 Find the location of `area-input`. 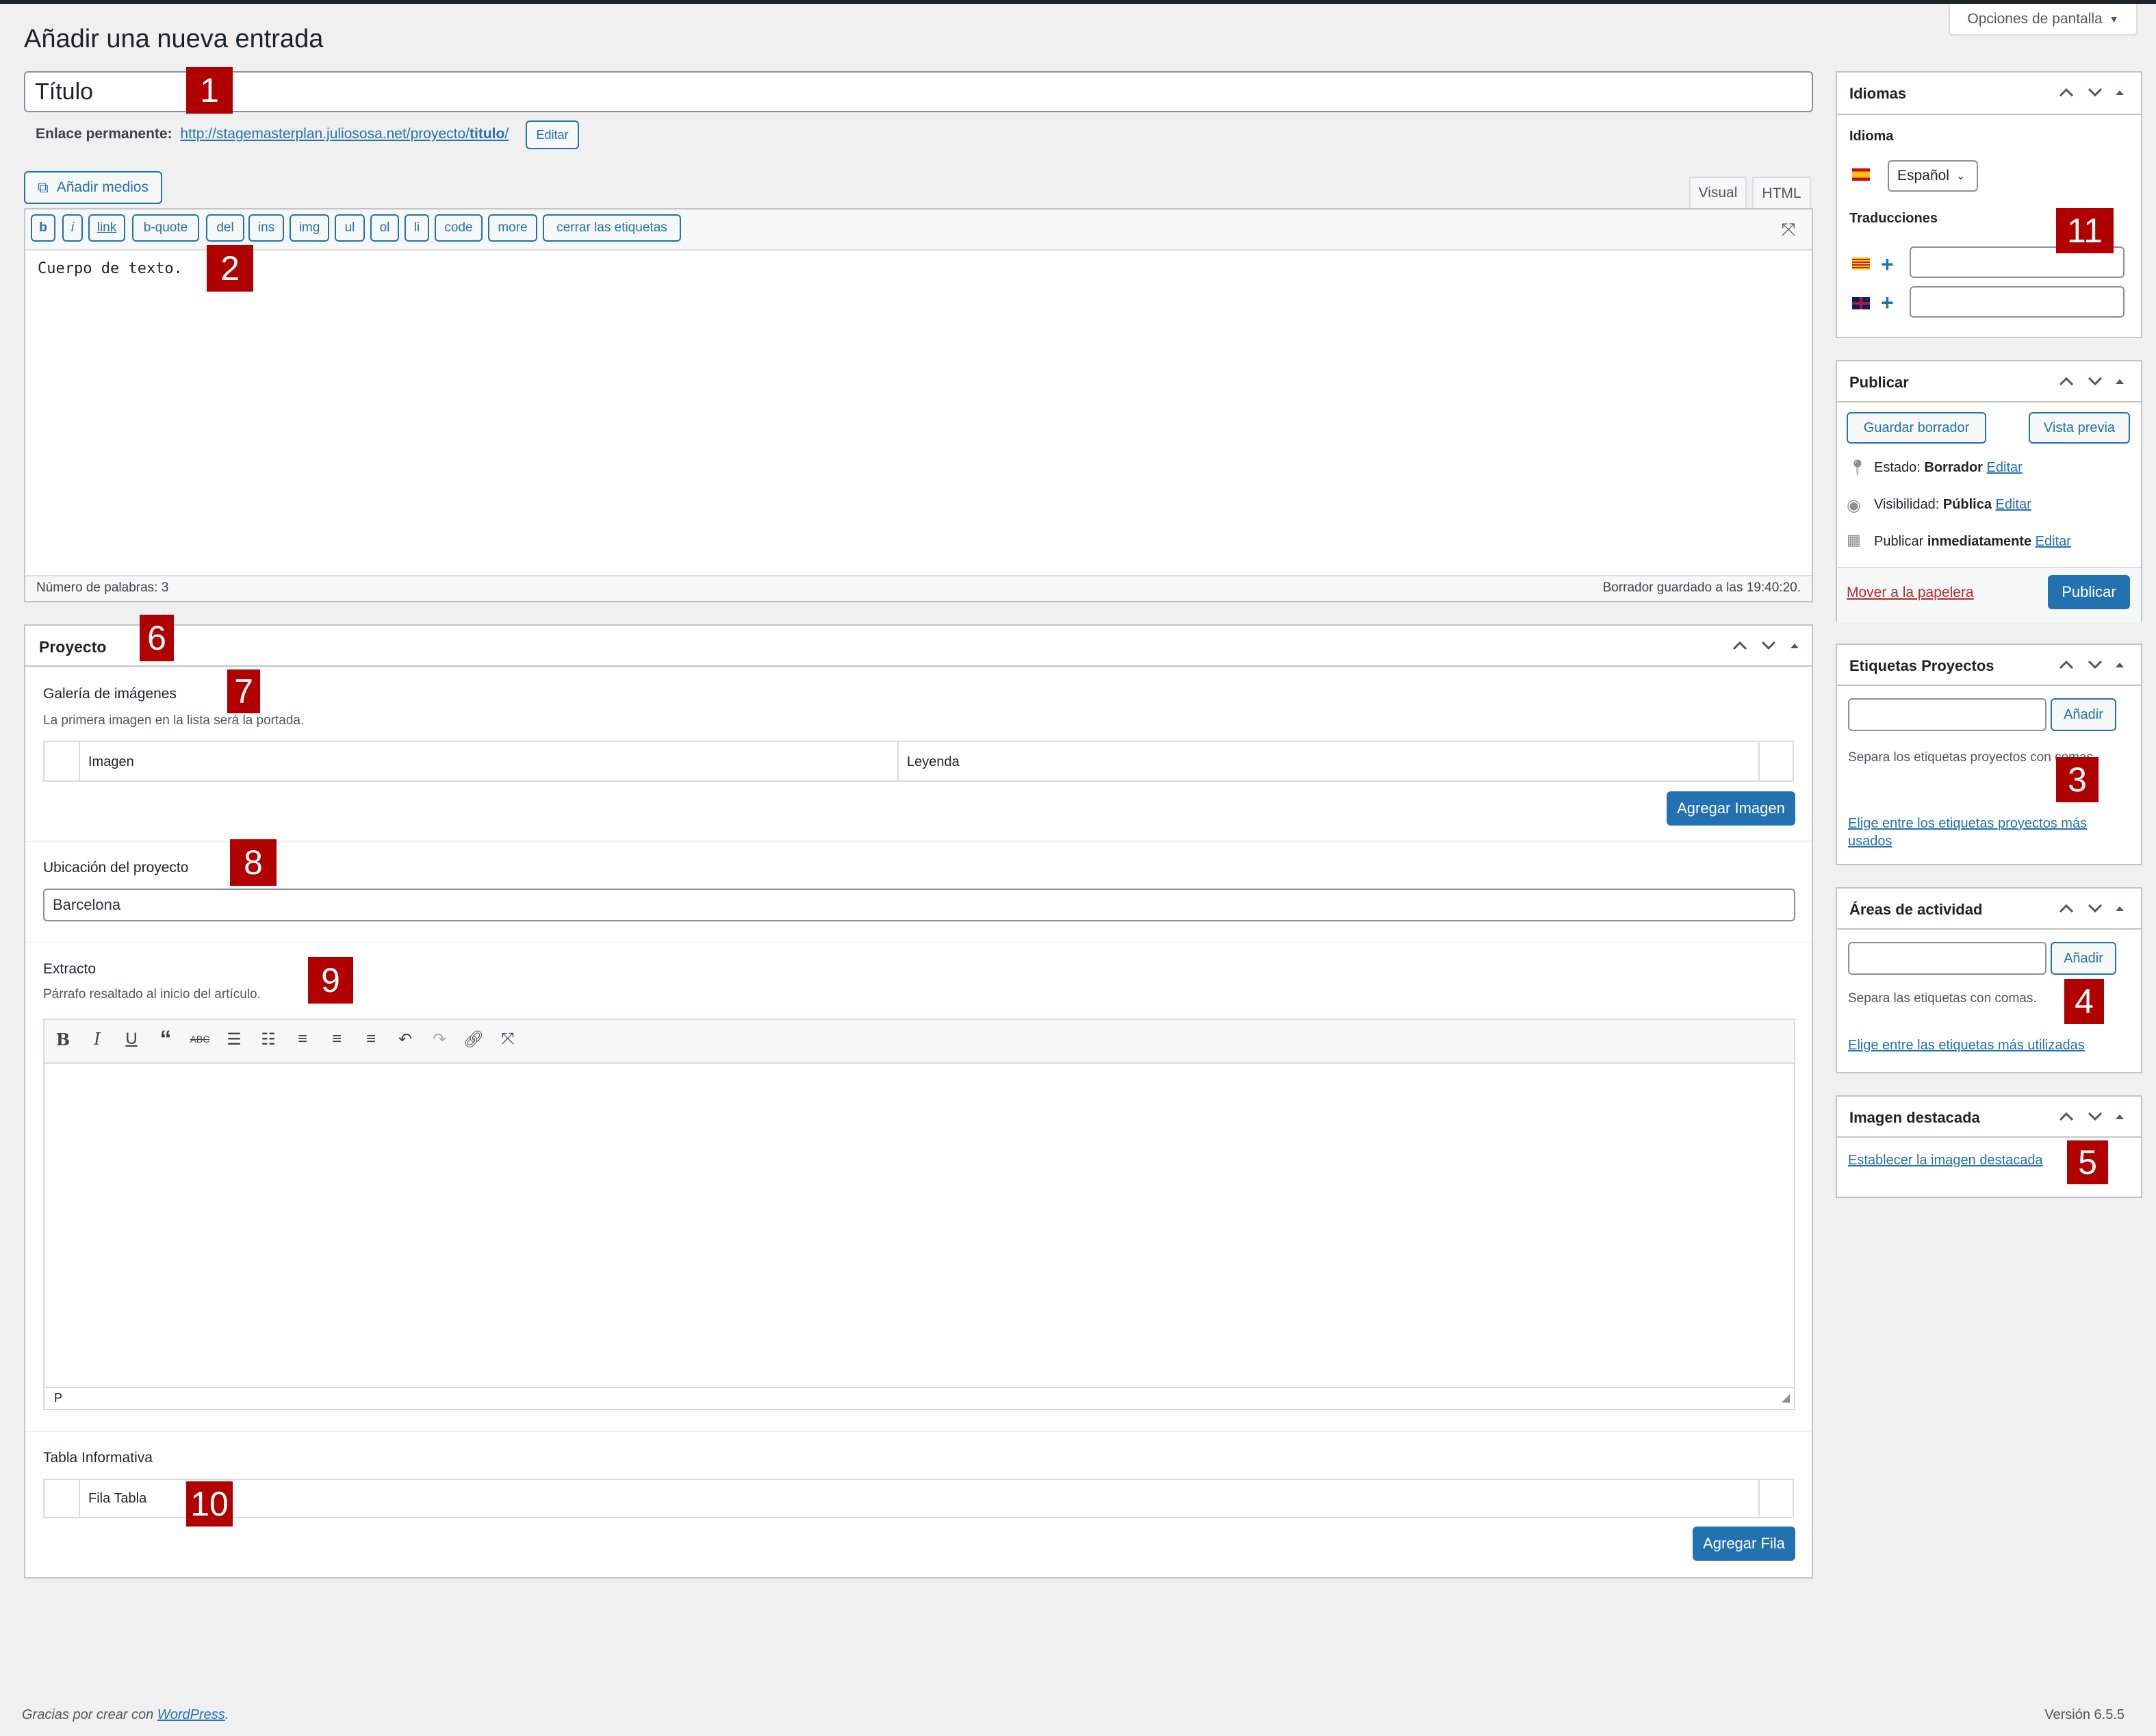

area-input is located at coordinates (1947, 958).